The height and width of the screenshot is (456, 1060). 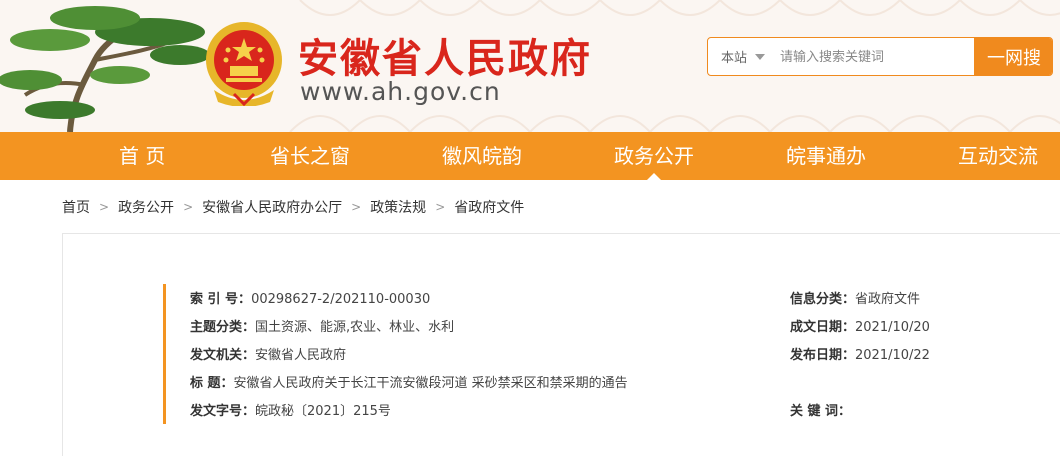 I want to click on meta-published-label: 发布日期：, so click(x=823, y=355).